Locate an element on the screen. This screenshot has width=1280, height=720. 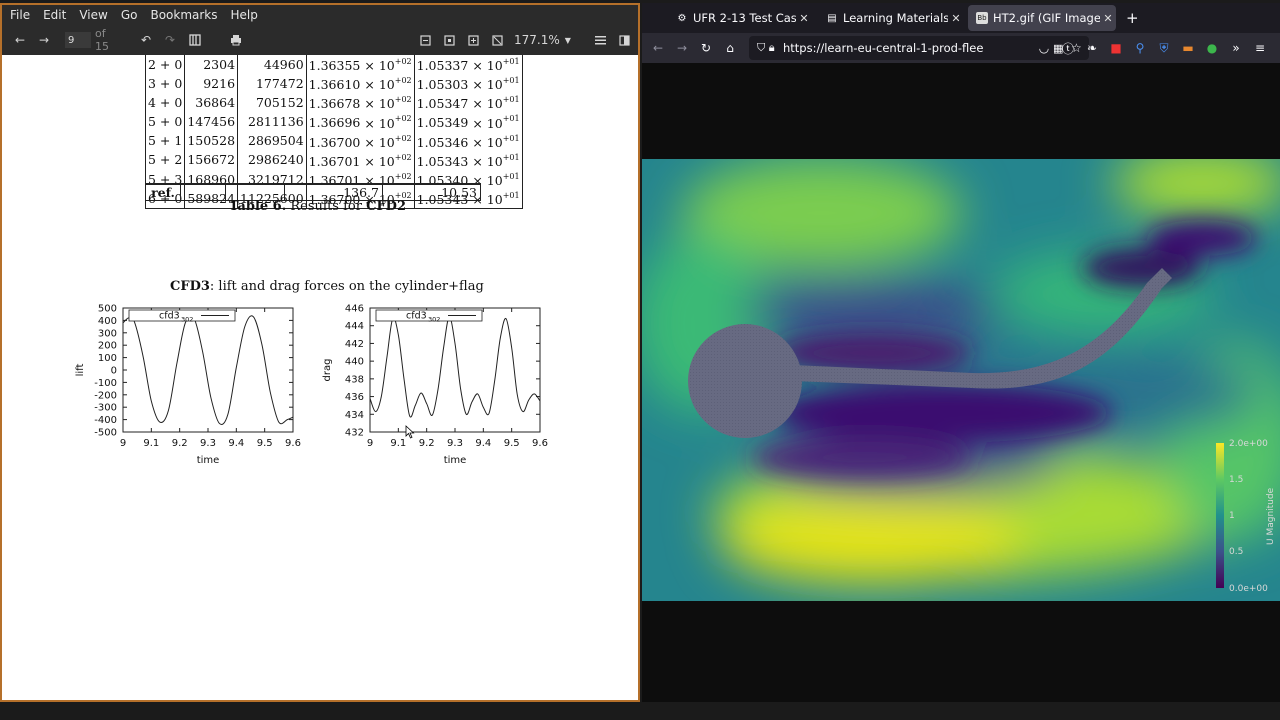
page-total: of 15 is located at coordinates (102, 40).